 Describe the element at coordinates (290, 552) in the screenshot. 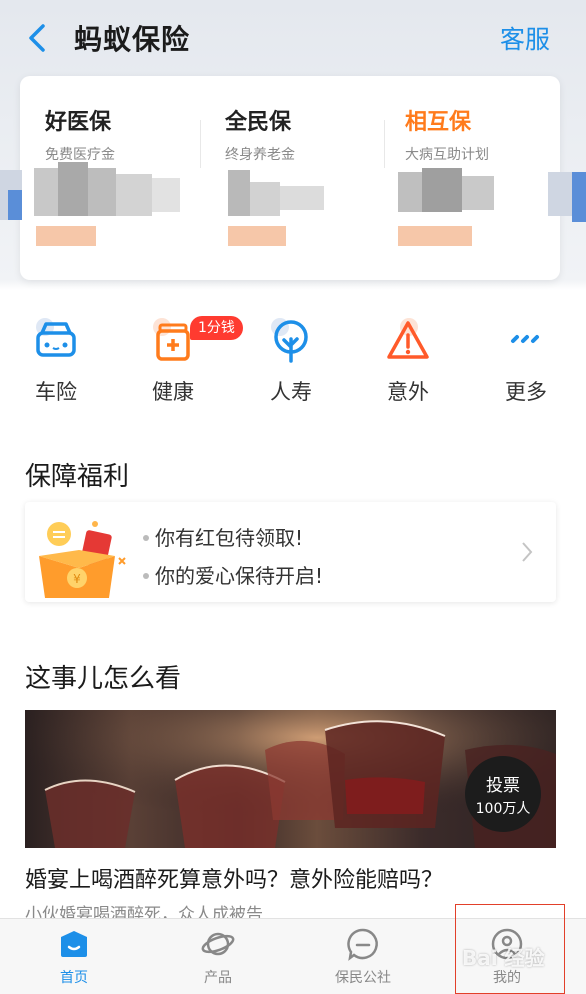

I see `benefits-card: ¥ 你有红包待领取! 你的爱心保待开启!` at that location.